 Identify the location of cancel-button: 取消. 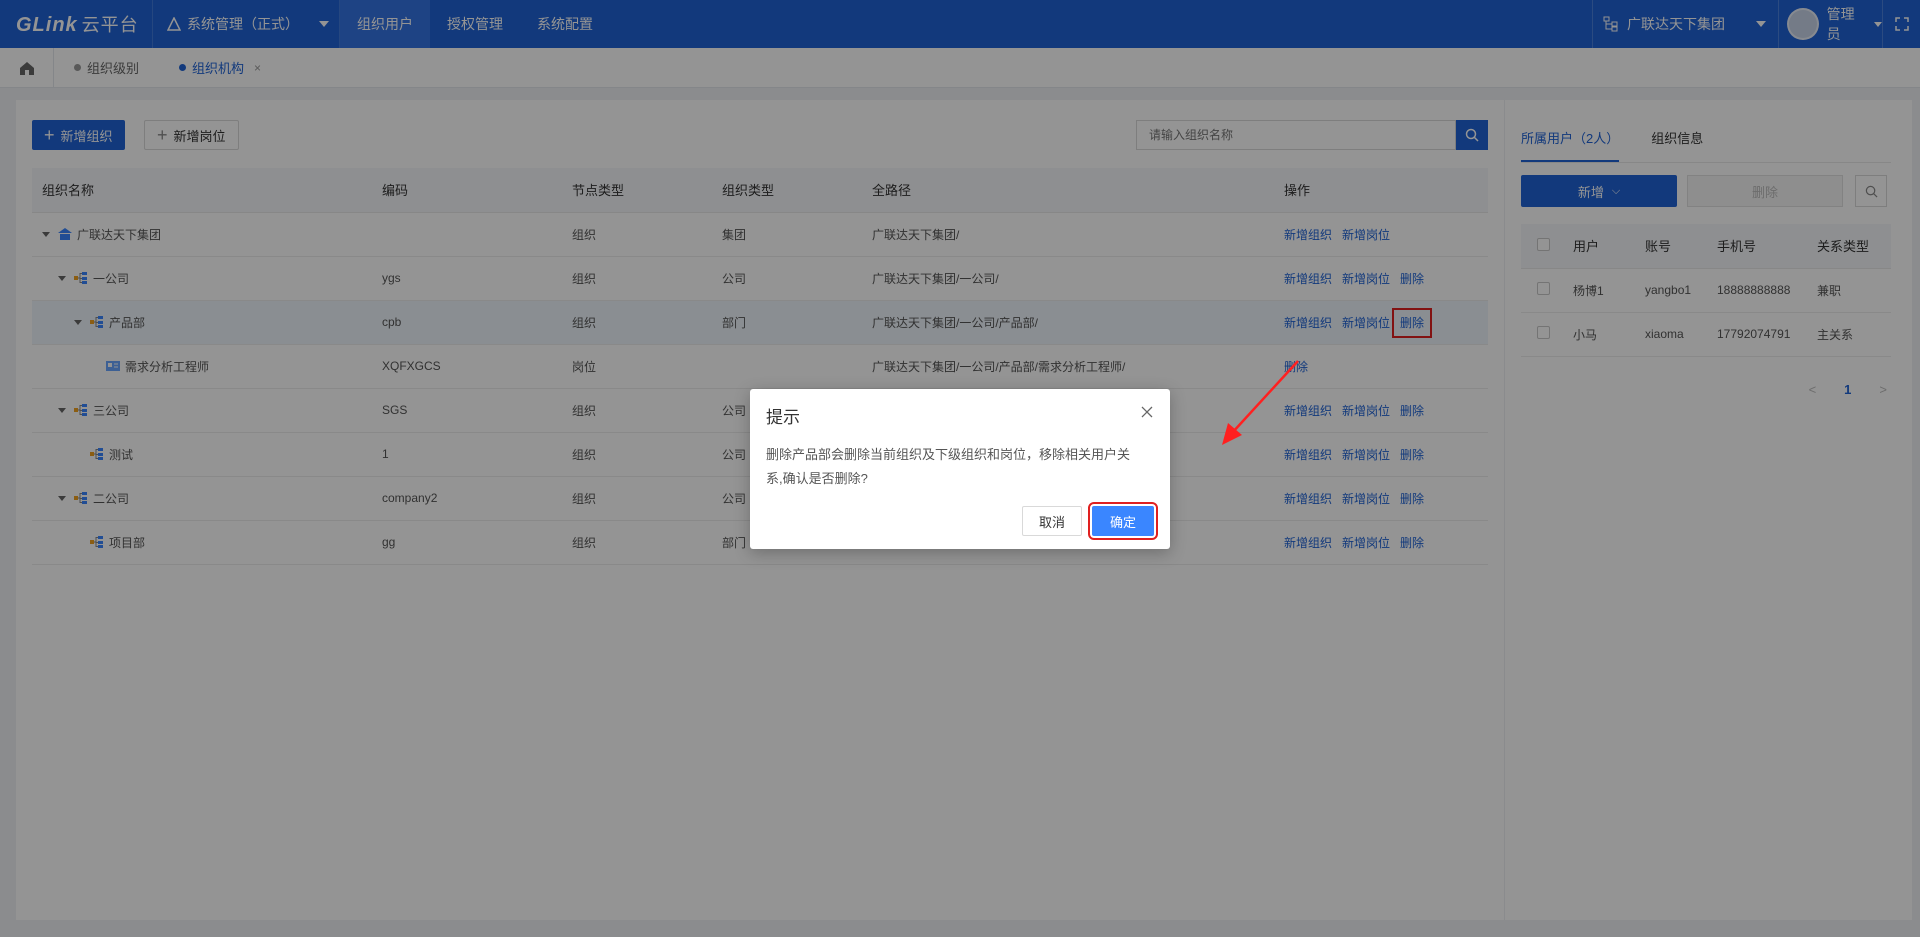
(1052, 521).